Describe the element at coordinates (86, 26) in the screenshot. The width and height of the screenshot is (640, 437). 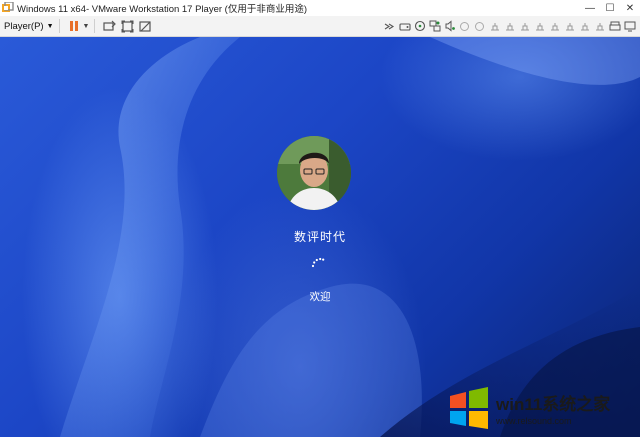
I see `pause-dropdown-icon: ▼` at that location.